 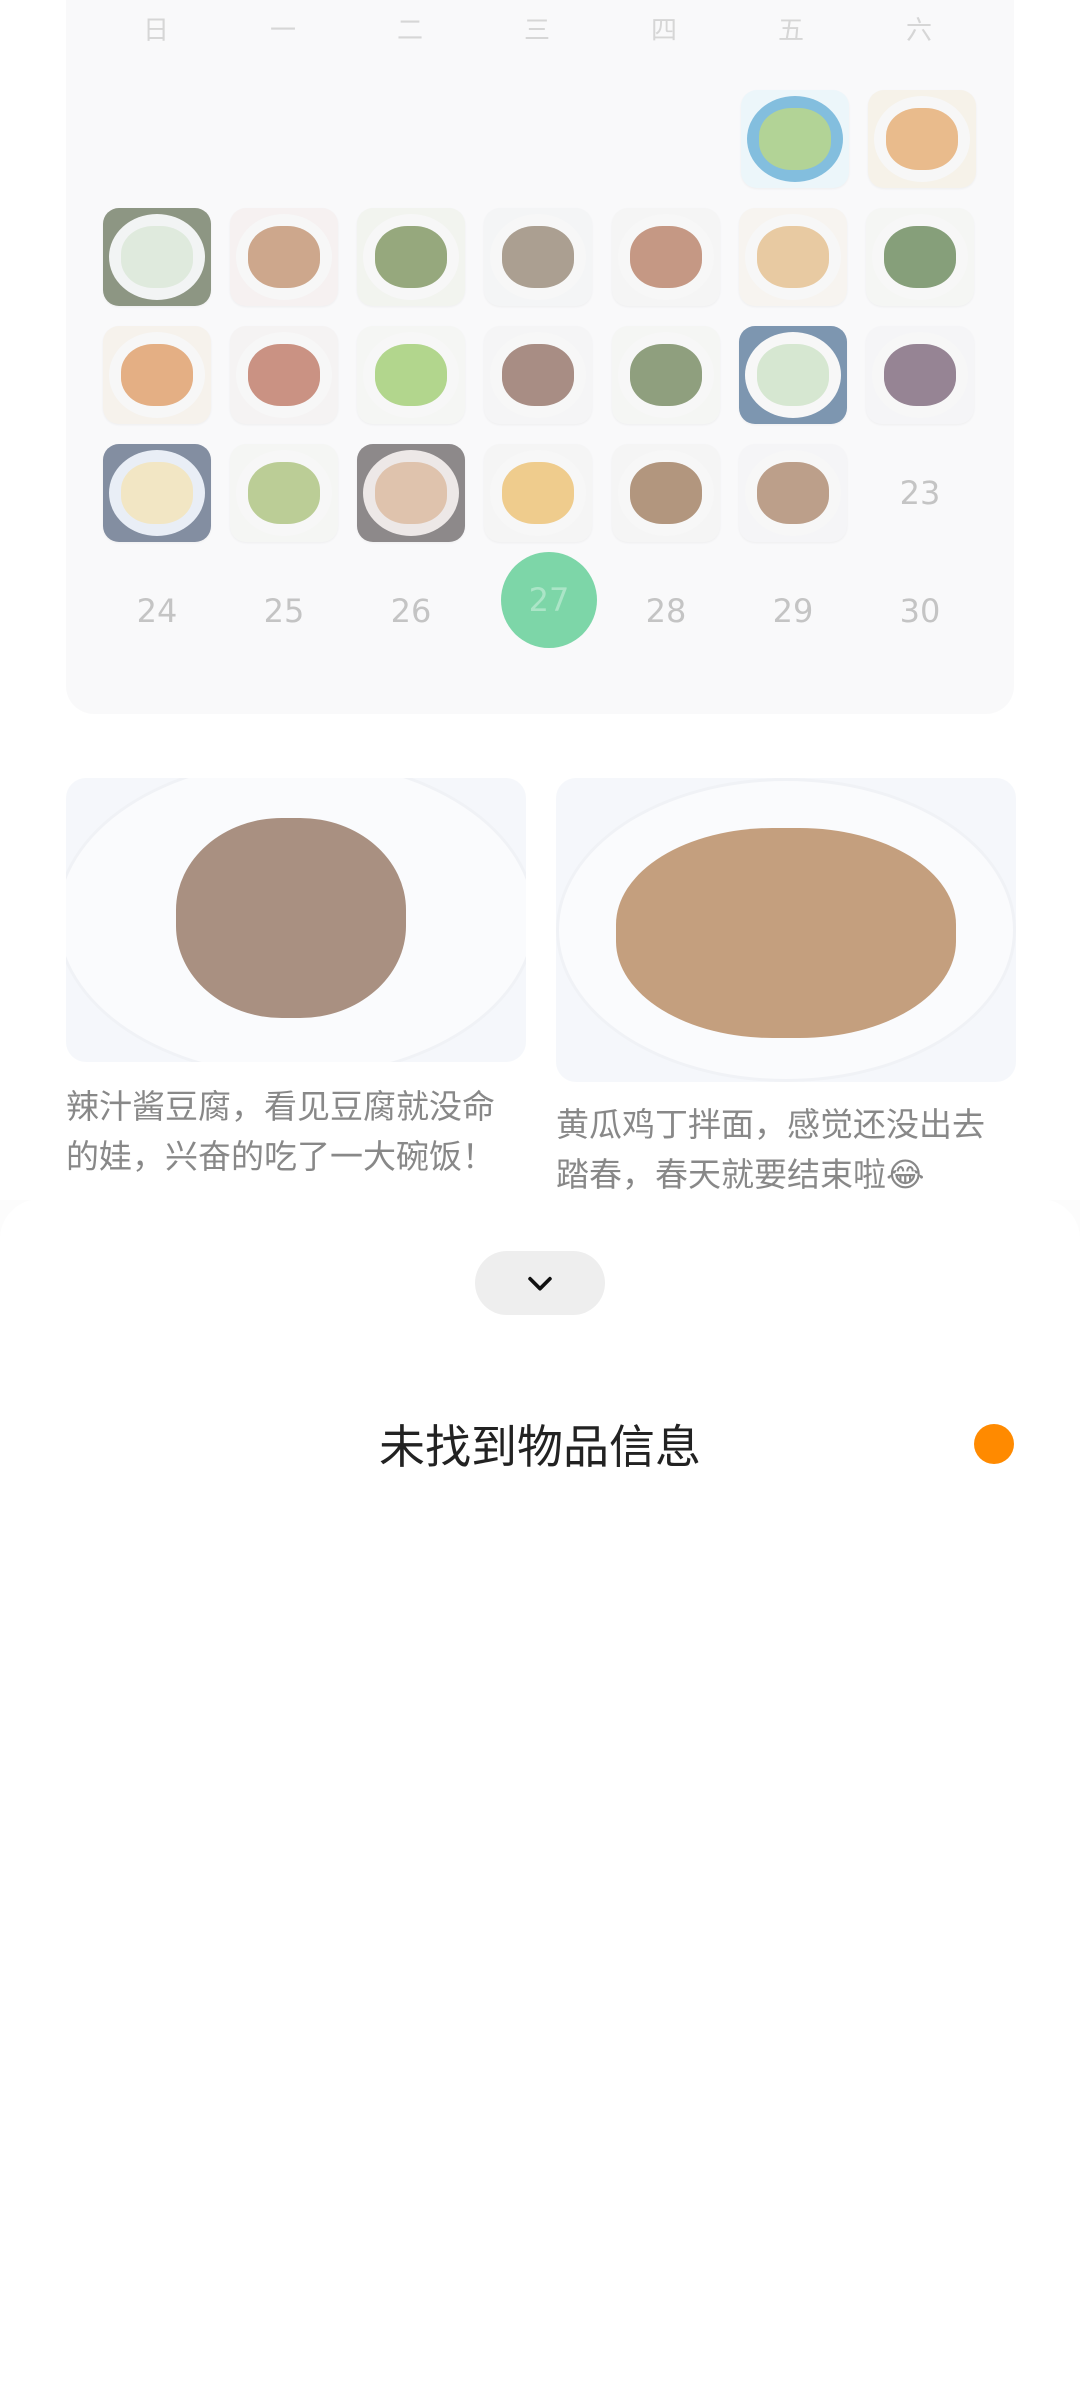 What do you see at coordinates (540, 1447) in the screenshot?
I see `empty-result-message: 未找到物品信息` at bounding box center [540, 1447].